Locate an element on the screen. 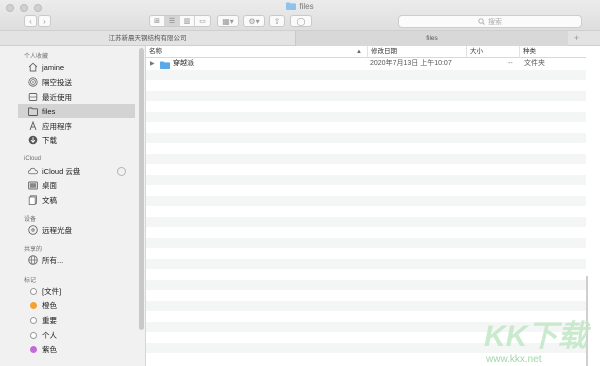 Image resolution: width=600 pixels, height=366 pixels. downloads-icon is located at coordinates (33, 140).